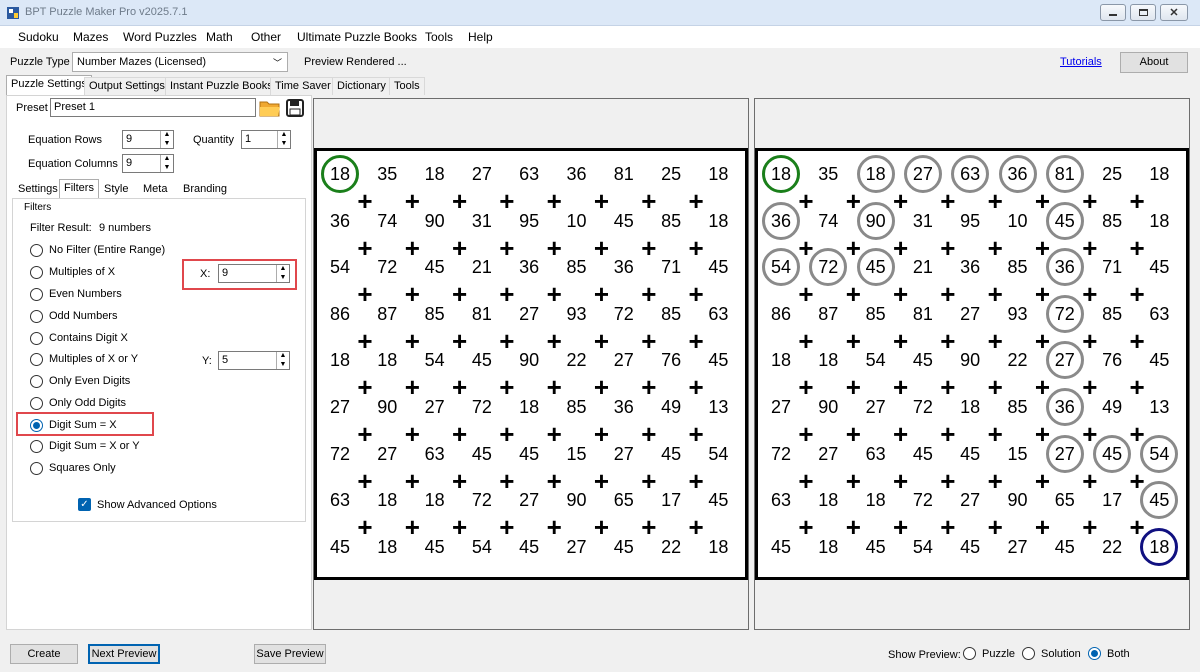 The height and width of the screenshot is (672, 1200). I want to click on menu-ultimate-puzzle-books: Ultimate Puzzle Books, so click(357, 37).